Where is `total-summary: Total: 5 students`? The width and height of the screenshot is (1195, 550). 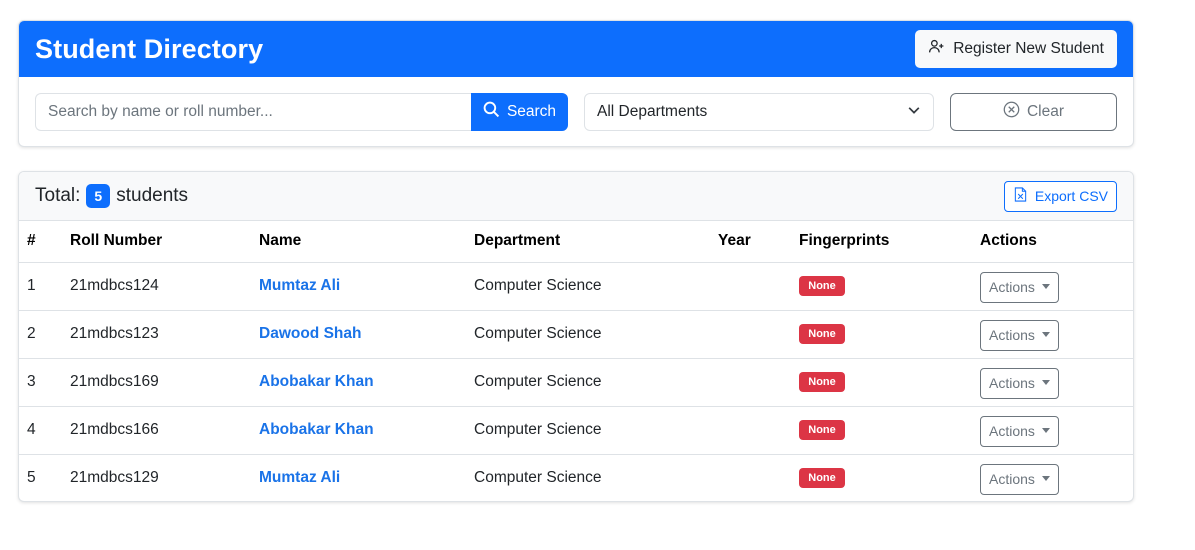 total-summary: Total: 5 students is located at coordinates (111, 196).